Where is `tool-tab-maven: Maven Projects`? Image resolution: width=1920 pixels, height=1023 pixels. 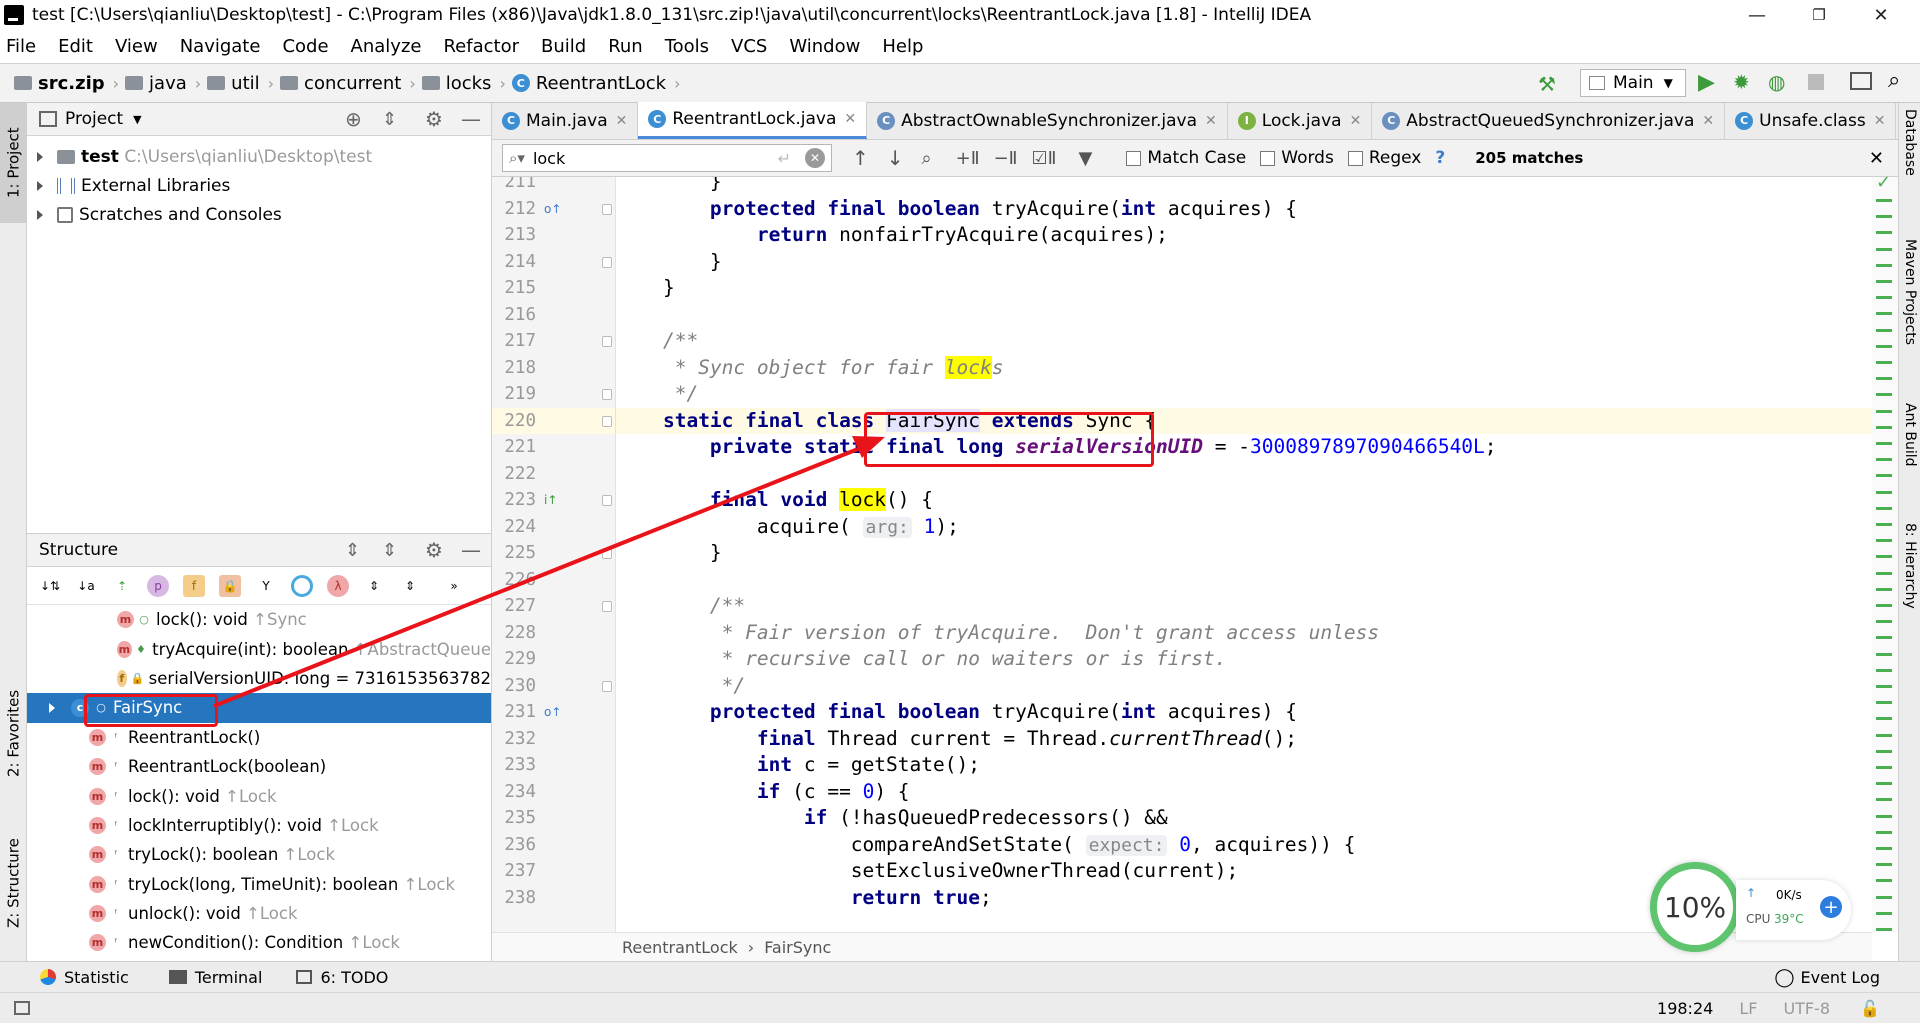 tool-tab-maven: Maven Projects is located at coordinates (1909, 309).